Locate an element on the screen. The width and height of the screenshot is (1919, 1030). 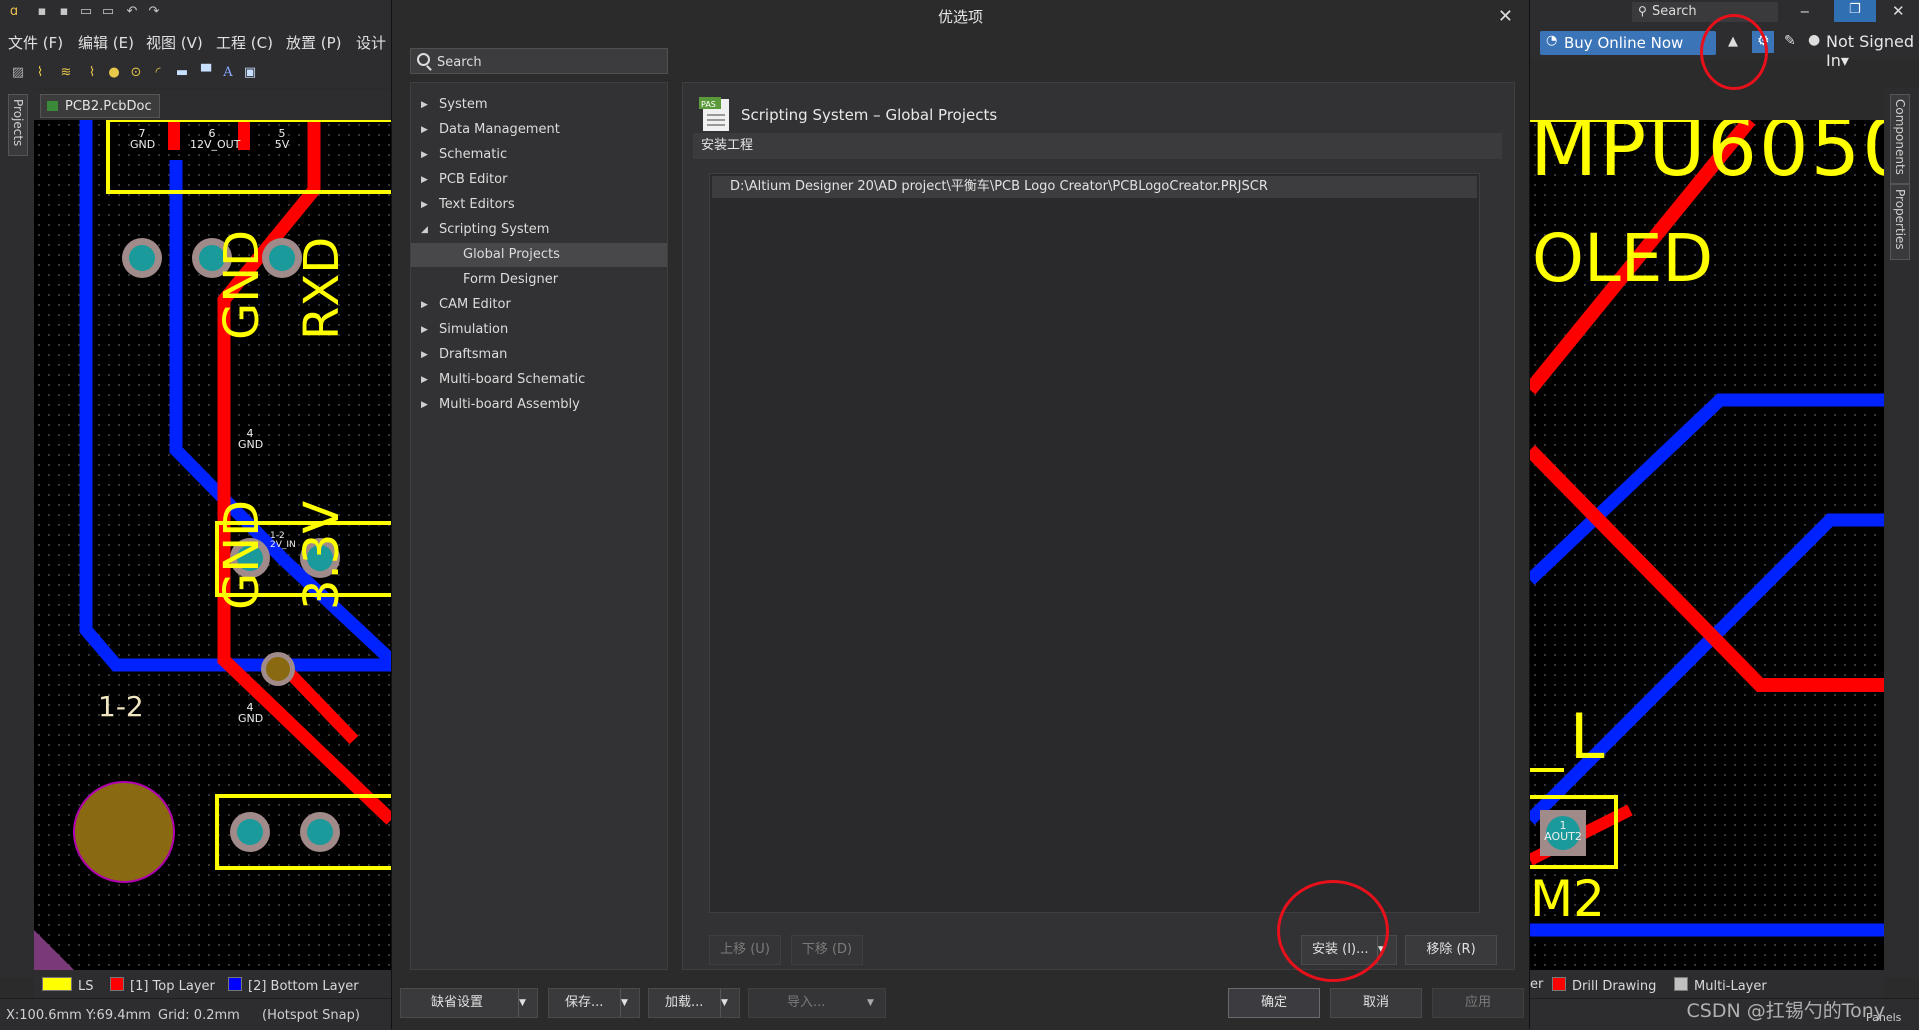
move-down-button: 下移 (D) is located at coordinates (827, 950).